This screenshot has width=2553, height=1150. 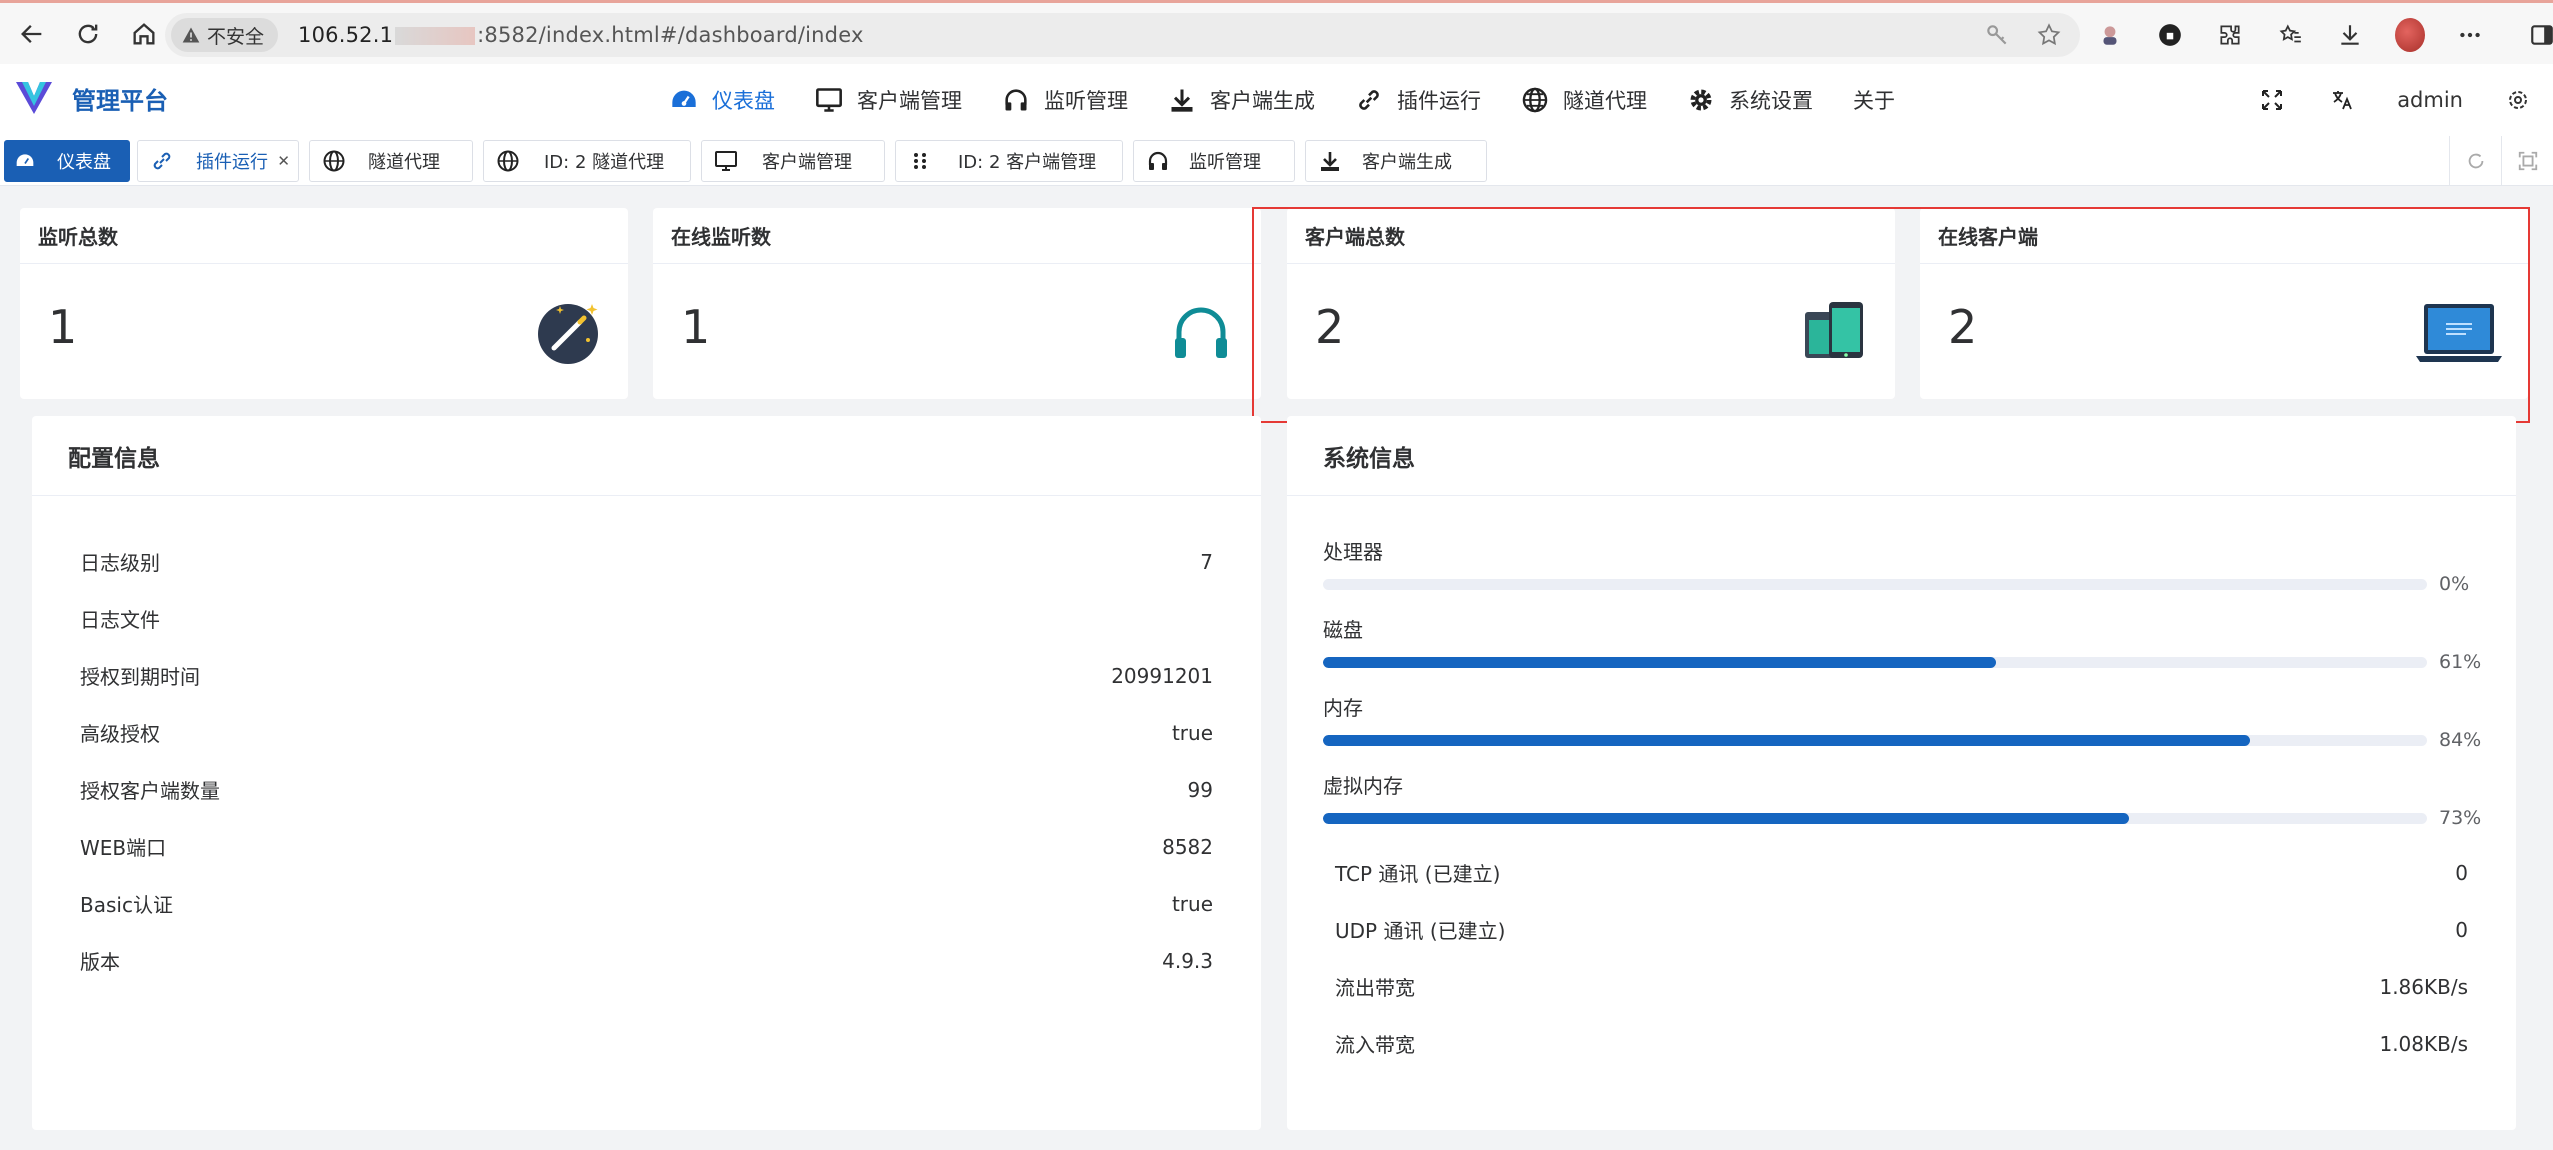 I want to click on config-label: 高级授权, so click(x=120, y=734).